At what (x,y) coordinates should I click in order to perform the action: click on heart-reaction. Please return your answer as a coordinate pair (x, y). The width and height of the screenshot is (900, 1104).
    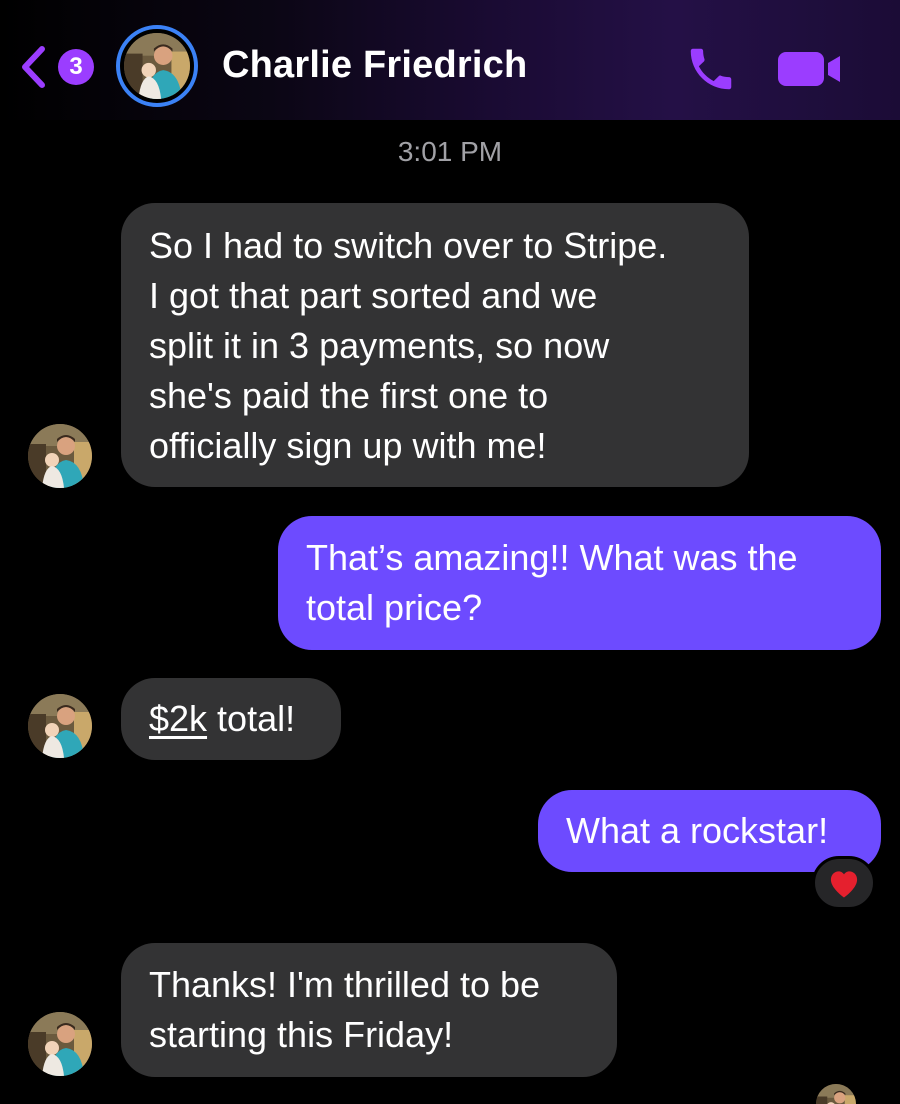
    Looking at the image, I should click on (844, 883).